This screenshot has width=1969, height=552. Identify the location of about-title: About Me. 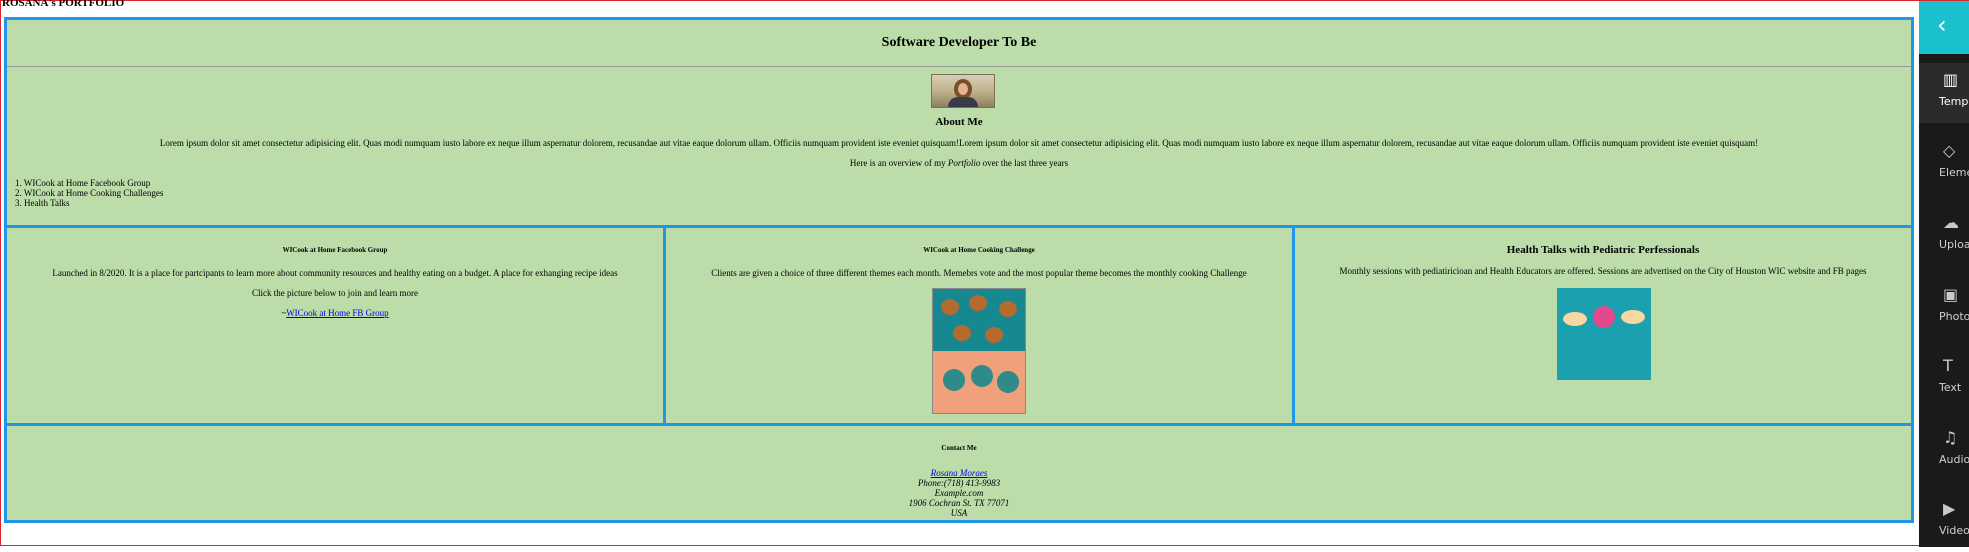
(959, 122).